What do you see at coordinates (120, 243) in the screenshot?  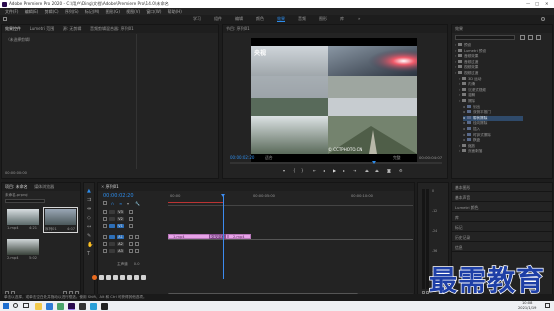 I see `track-name: A2` at bounding box center [120, 243].